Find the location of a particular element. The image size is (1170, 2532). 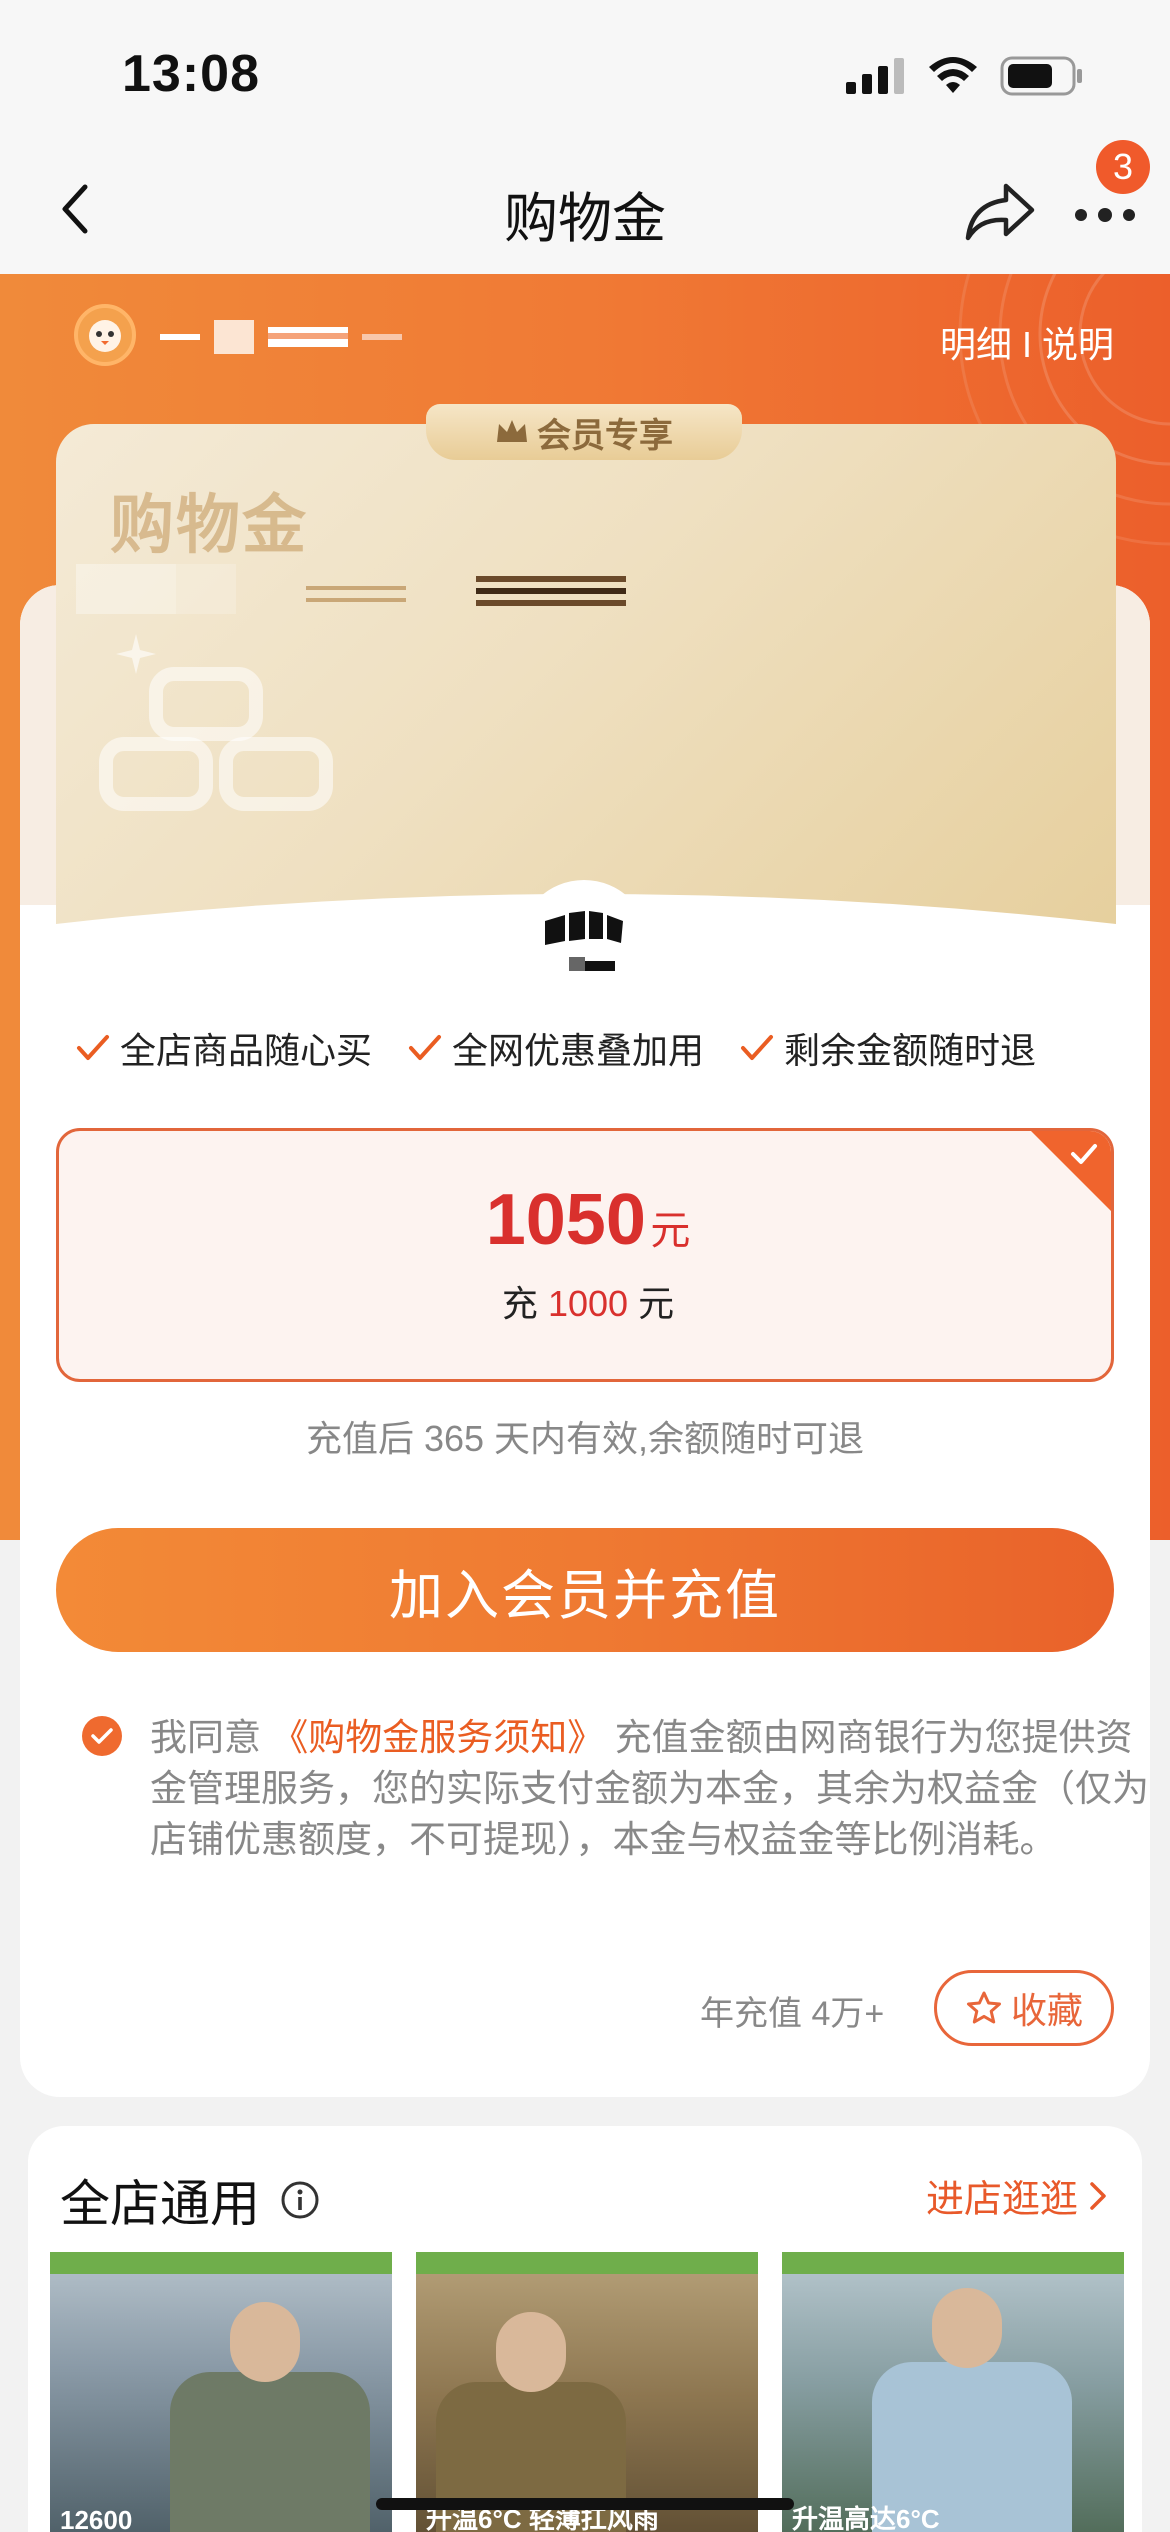

validity-note: 充值后 365 天内有效,余额随时可退 is located at coordinates (585, 1438).